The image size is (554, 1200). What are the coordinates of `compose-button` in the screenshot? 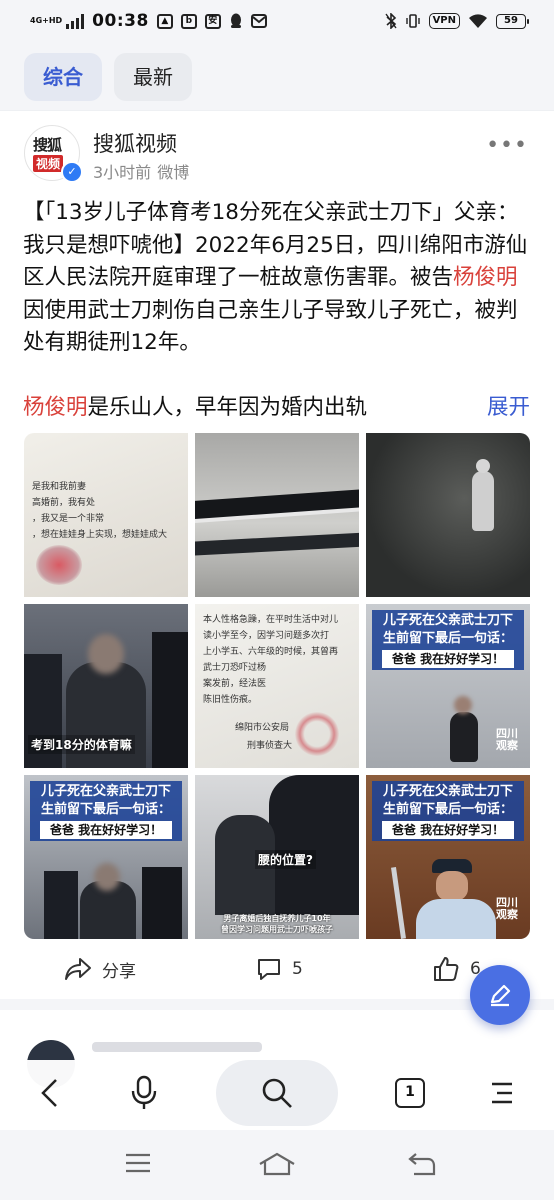 It's located at (500, 995).